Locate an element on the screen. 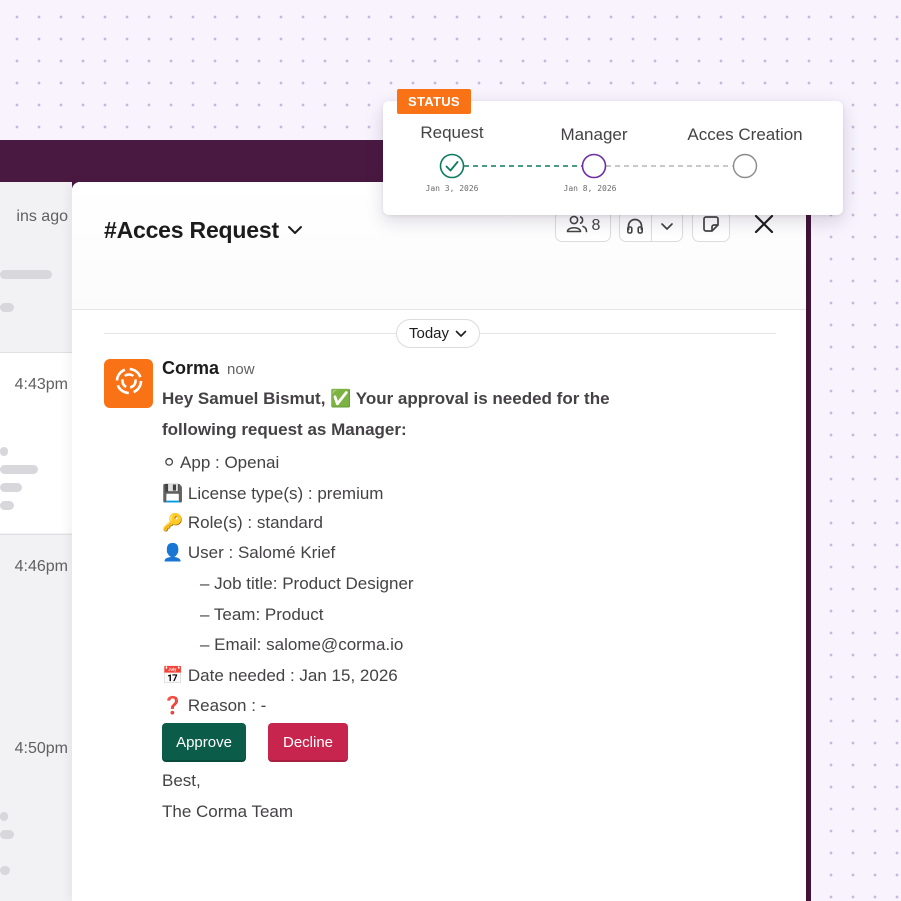 The image size is (901, 901). step-date-manager: Jan 8, 2026 is located at coordinates (590, 188).